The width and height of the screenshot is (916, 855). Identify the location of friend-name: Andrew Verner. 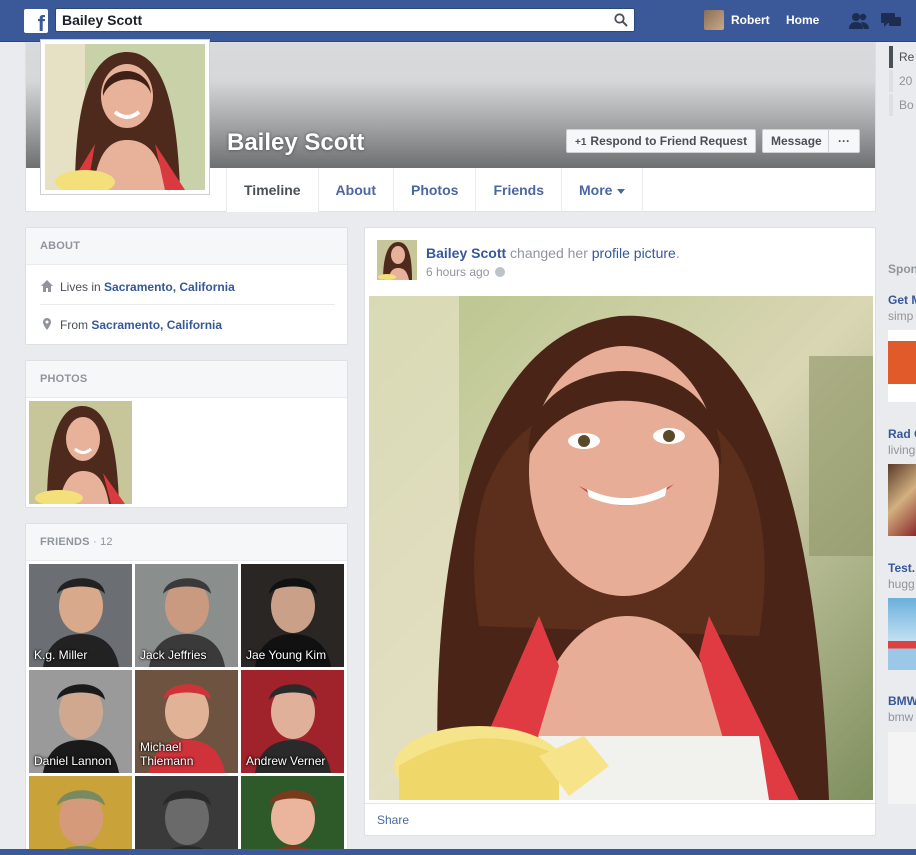
(286, 761).